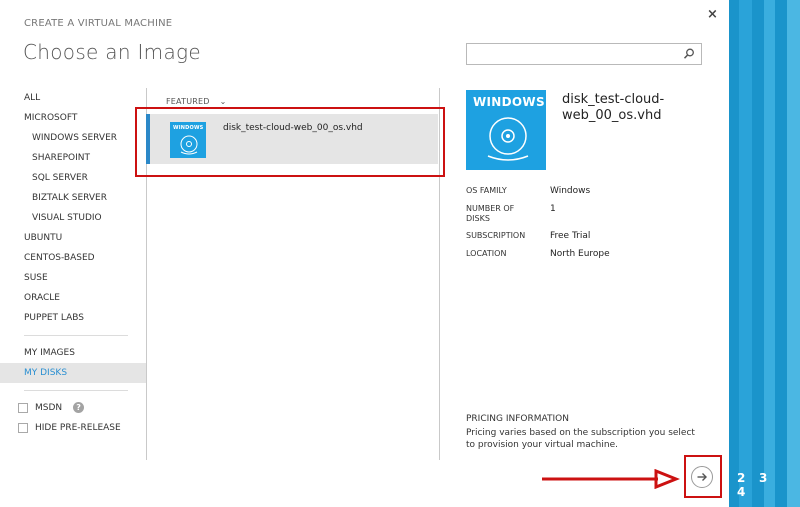 The height and width of the screenshot is (507, 800). Describe the element at coordinates (486, 190) in the screenshot. I see `property-key: OS FAMILY` at that location.